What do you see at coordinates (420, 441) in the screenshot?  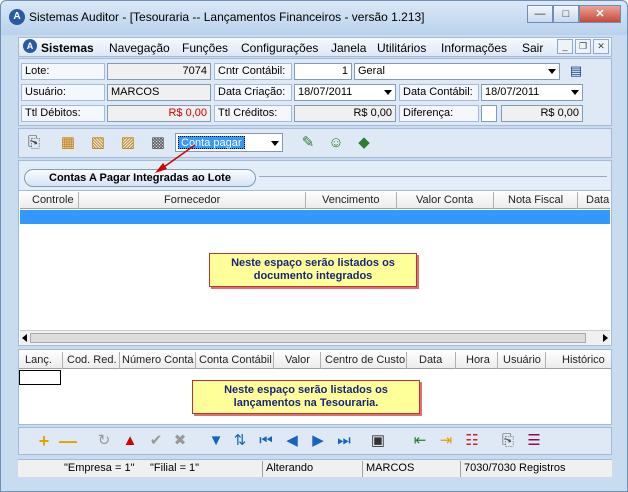 I see `import-icon: ⇤` at bounding box center [420, 441].